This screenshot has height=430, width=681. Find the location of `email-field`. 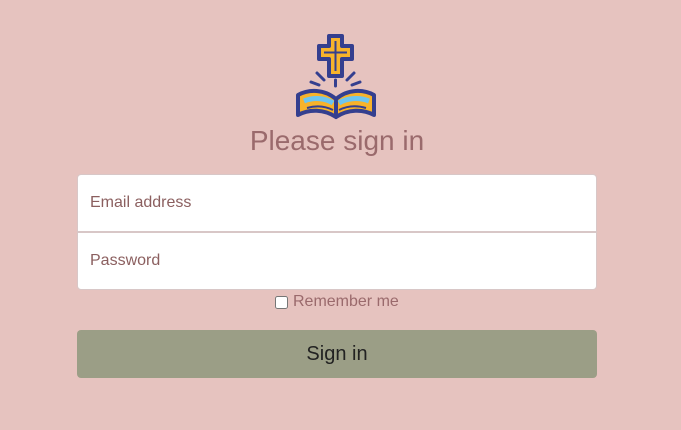

email-field is located at coordinates (337, 203).